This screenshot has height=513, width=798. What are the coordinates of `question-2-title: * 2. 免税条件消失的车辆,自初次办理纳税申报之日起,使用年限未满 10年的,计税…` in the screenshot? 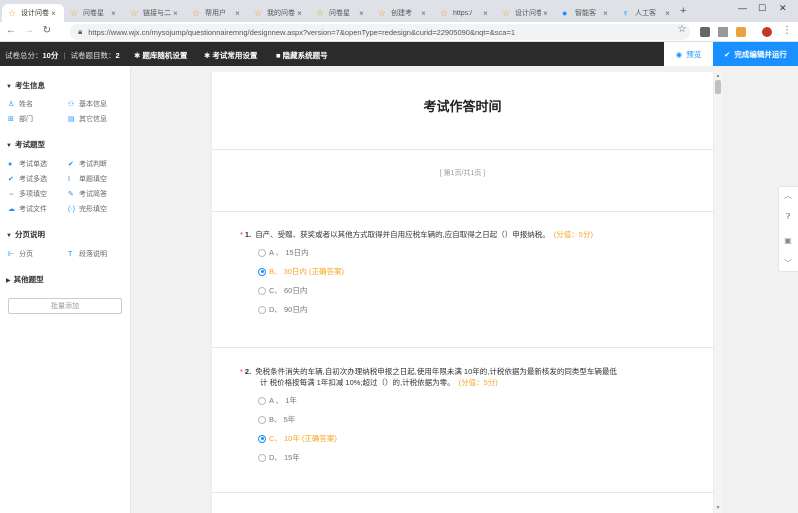 It's located at (462, 377).